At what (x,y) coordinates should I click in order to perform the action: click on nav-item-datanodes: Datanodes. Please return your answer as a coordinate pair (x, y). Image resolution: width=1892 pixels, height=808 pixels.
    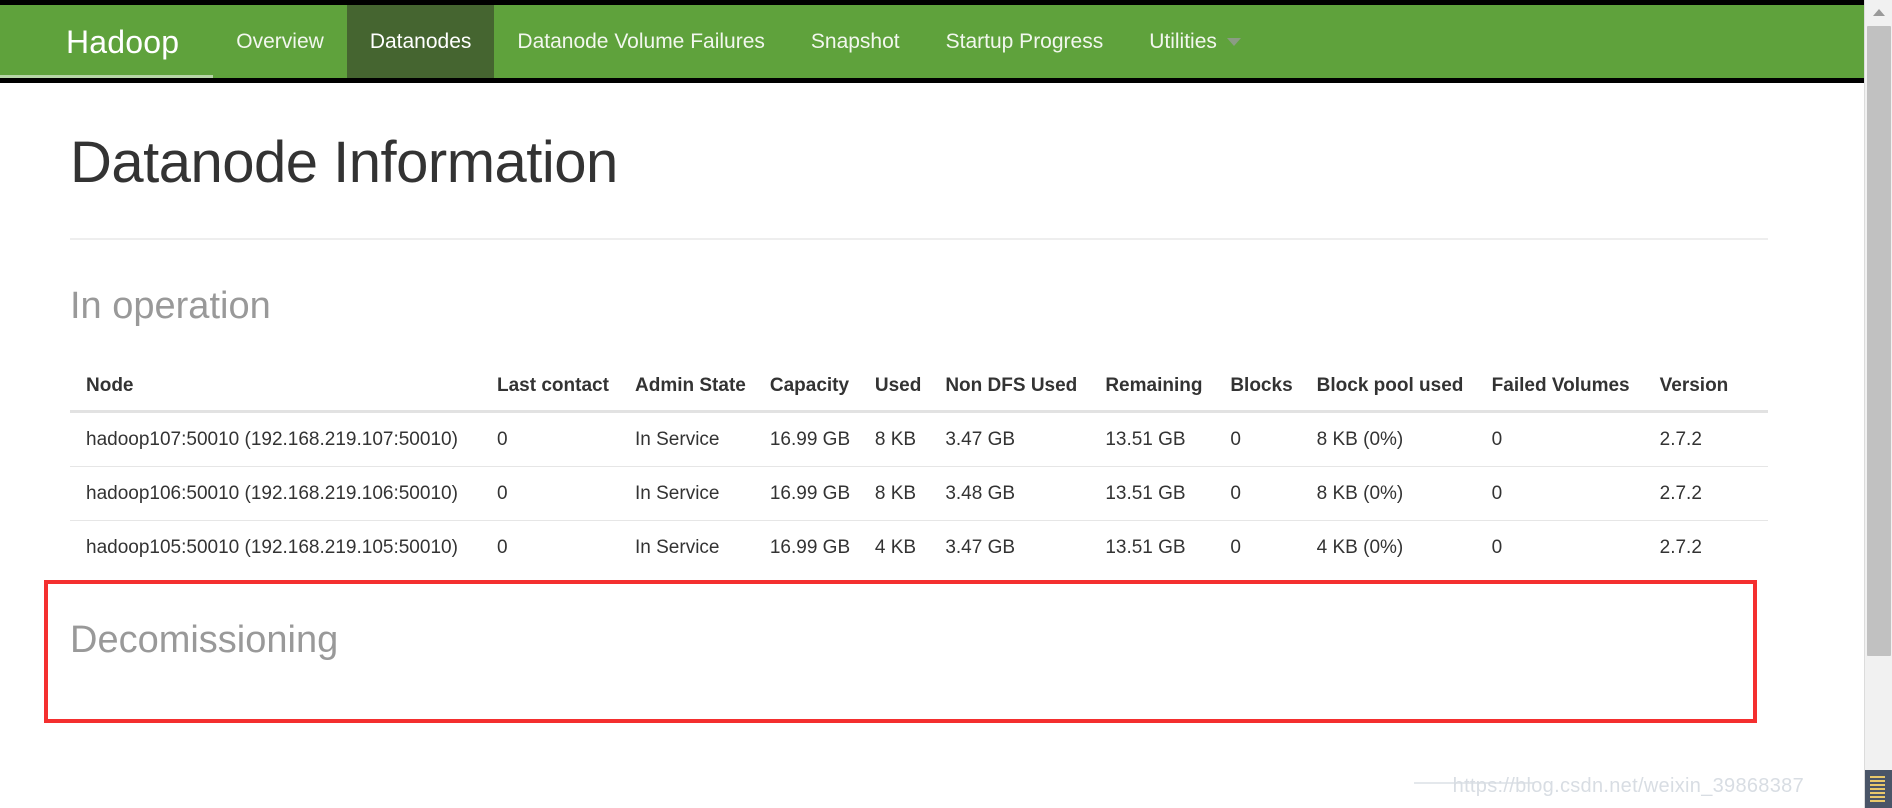
    Looking at the image, I should click on (420, 41).